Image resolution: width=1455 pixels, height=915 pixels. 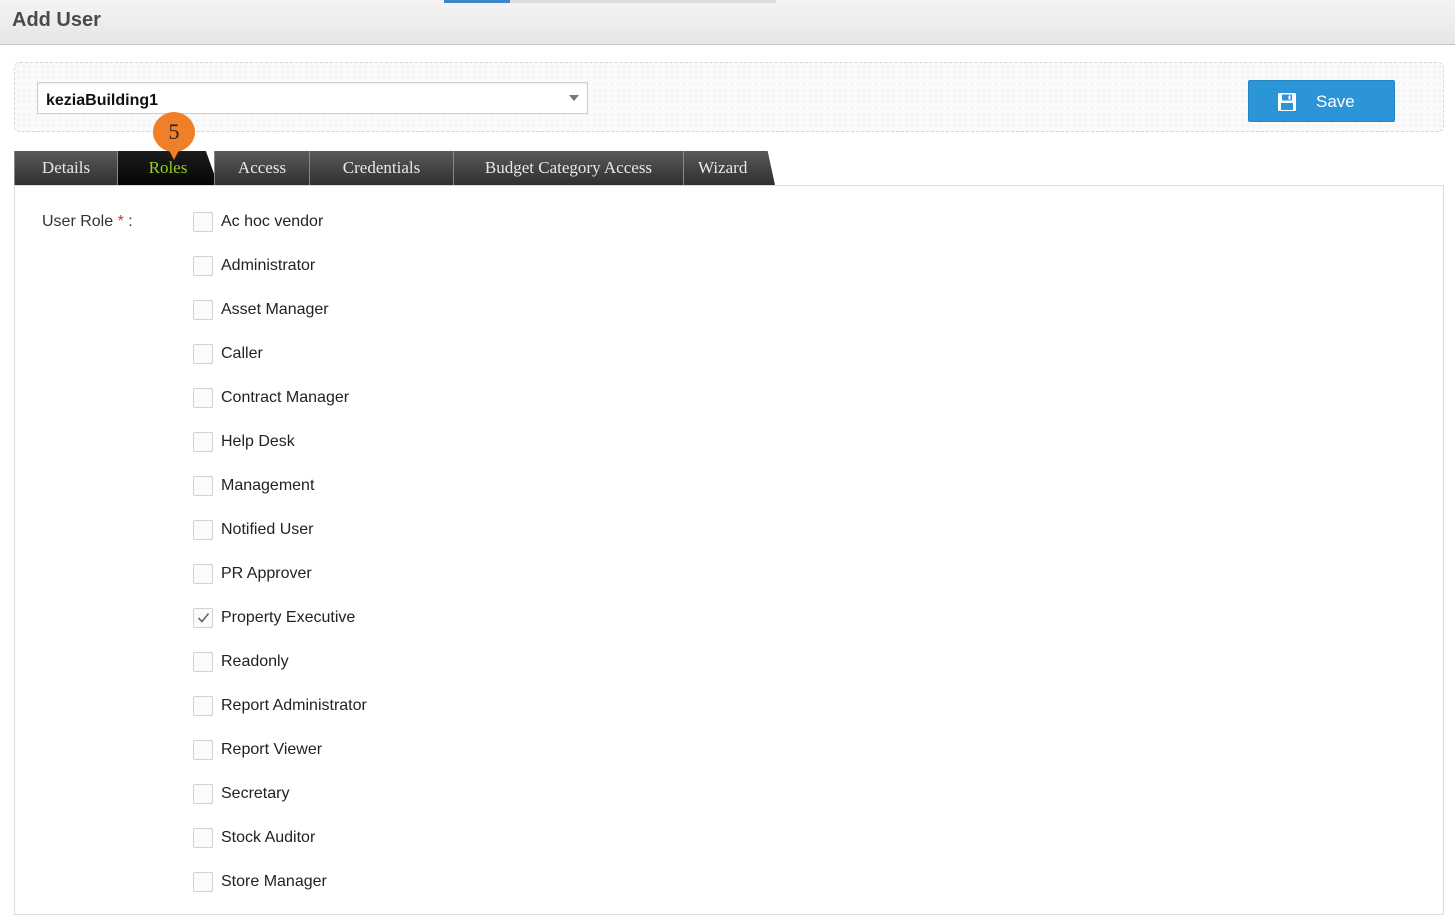 I want to click on role-option-label: Property Executive, so click(x=288, y=617).